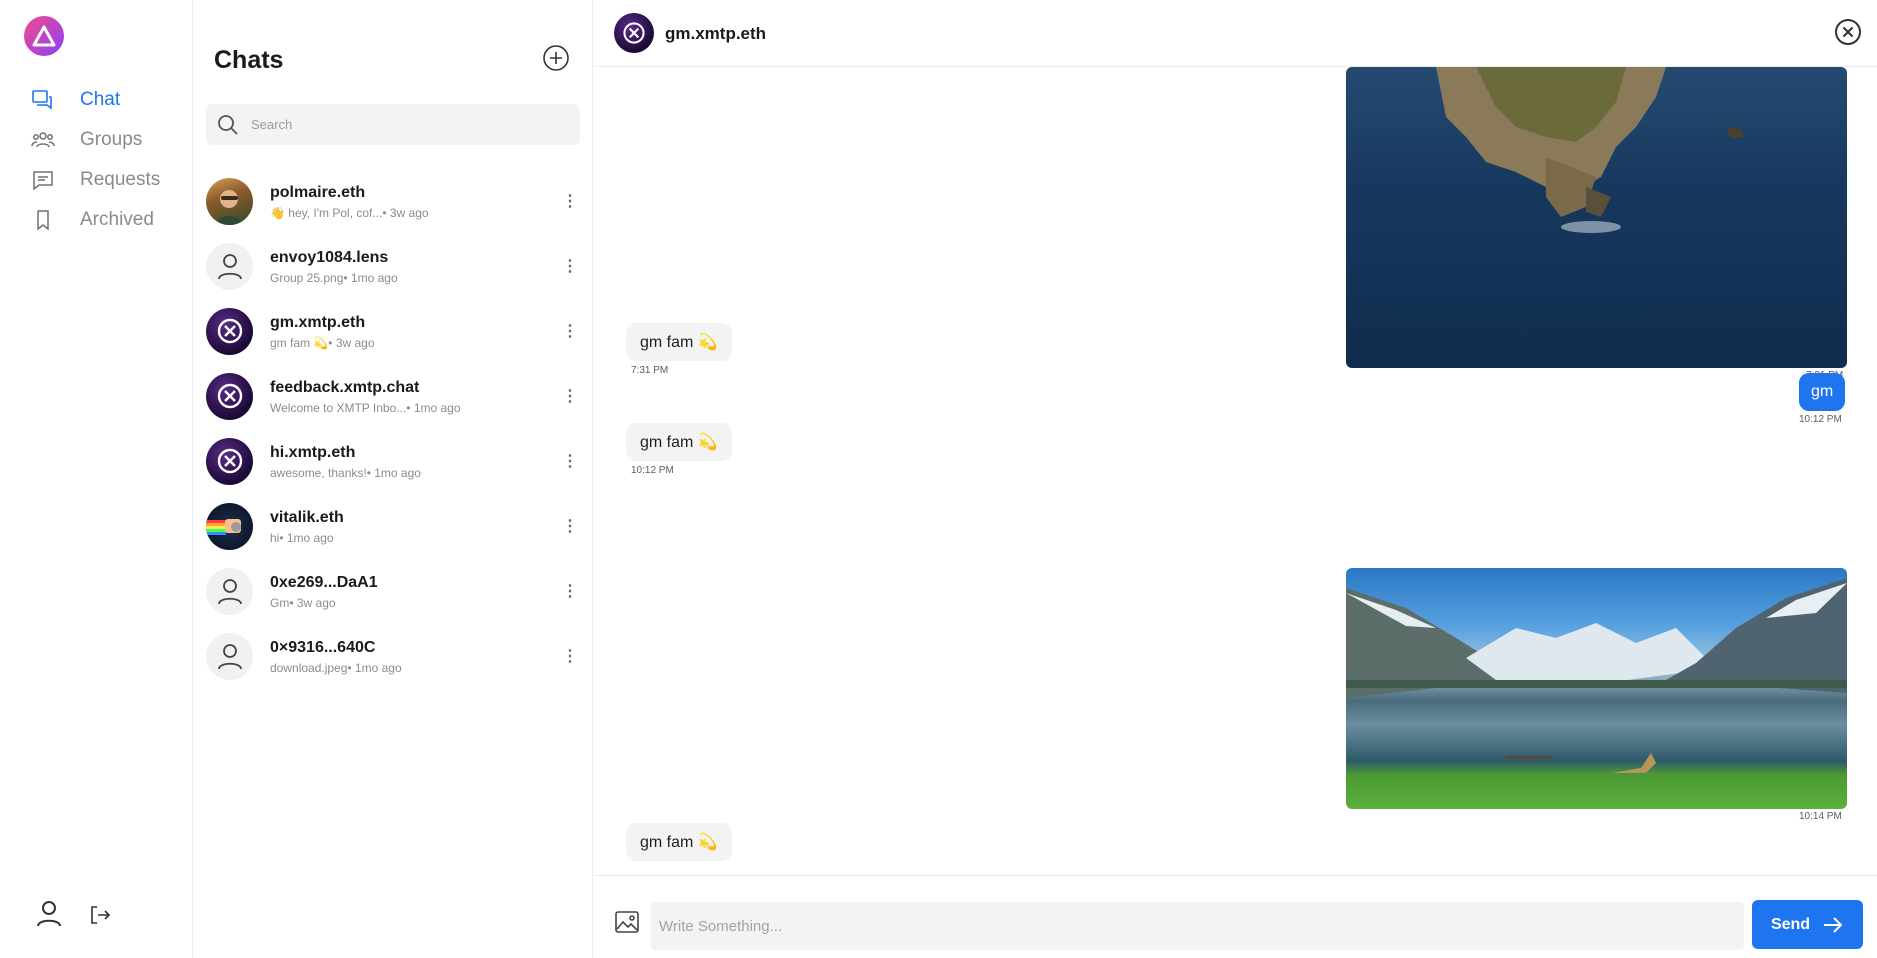  What do you see at coordinates (117, 219) in the screenshot?
I see `nav-label-archived: Archived` at bounding box center [117, 219].